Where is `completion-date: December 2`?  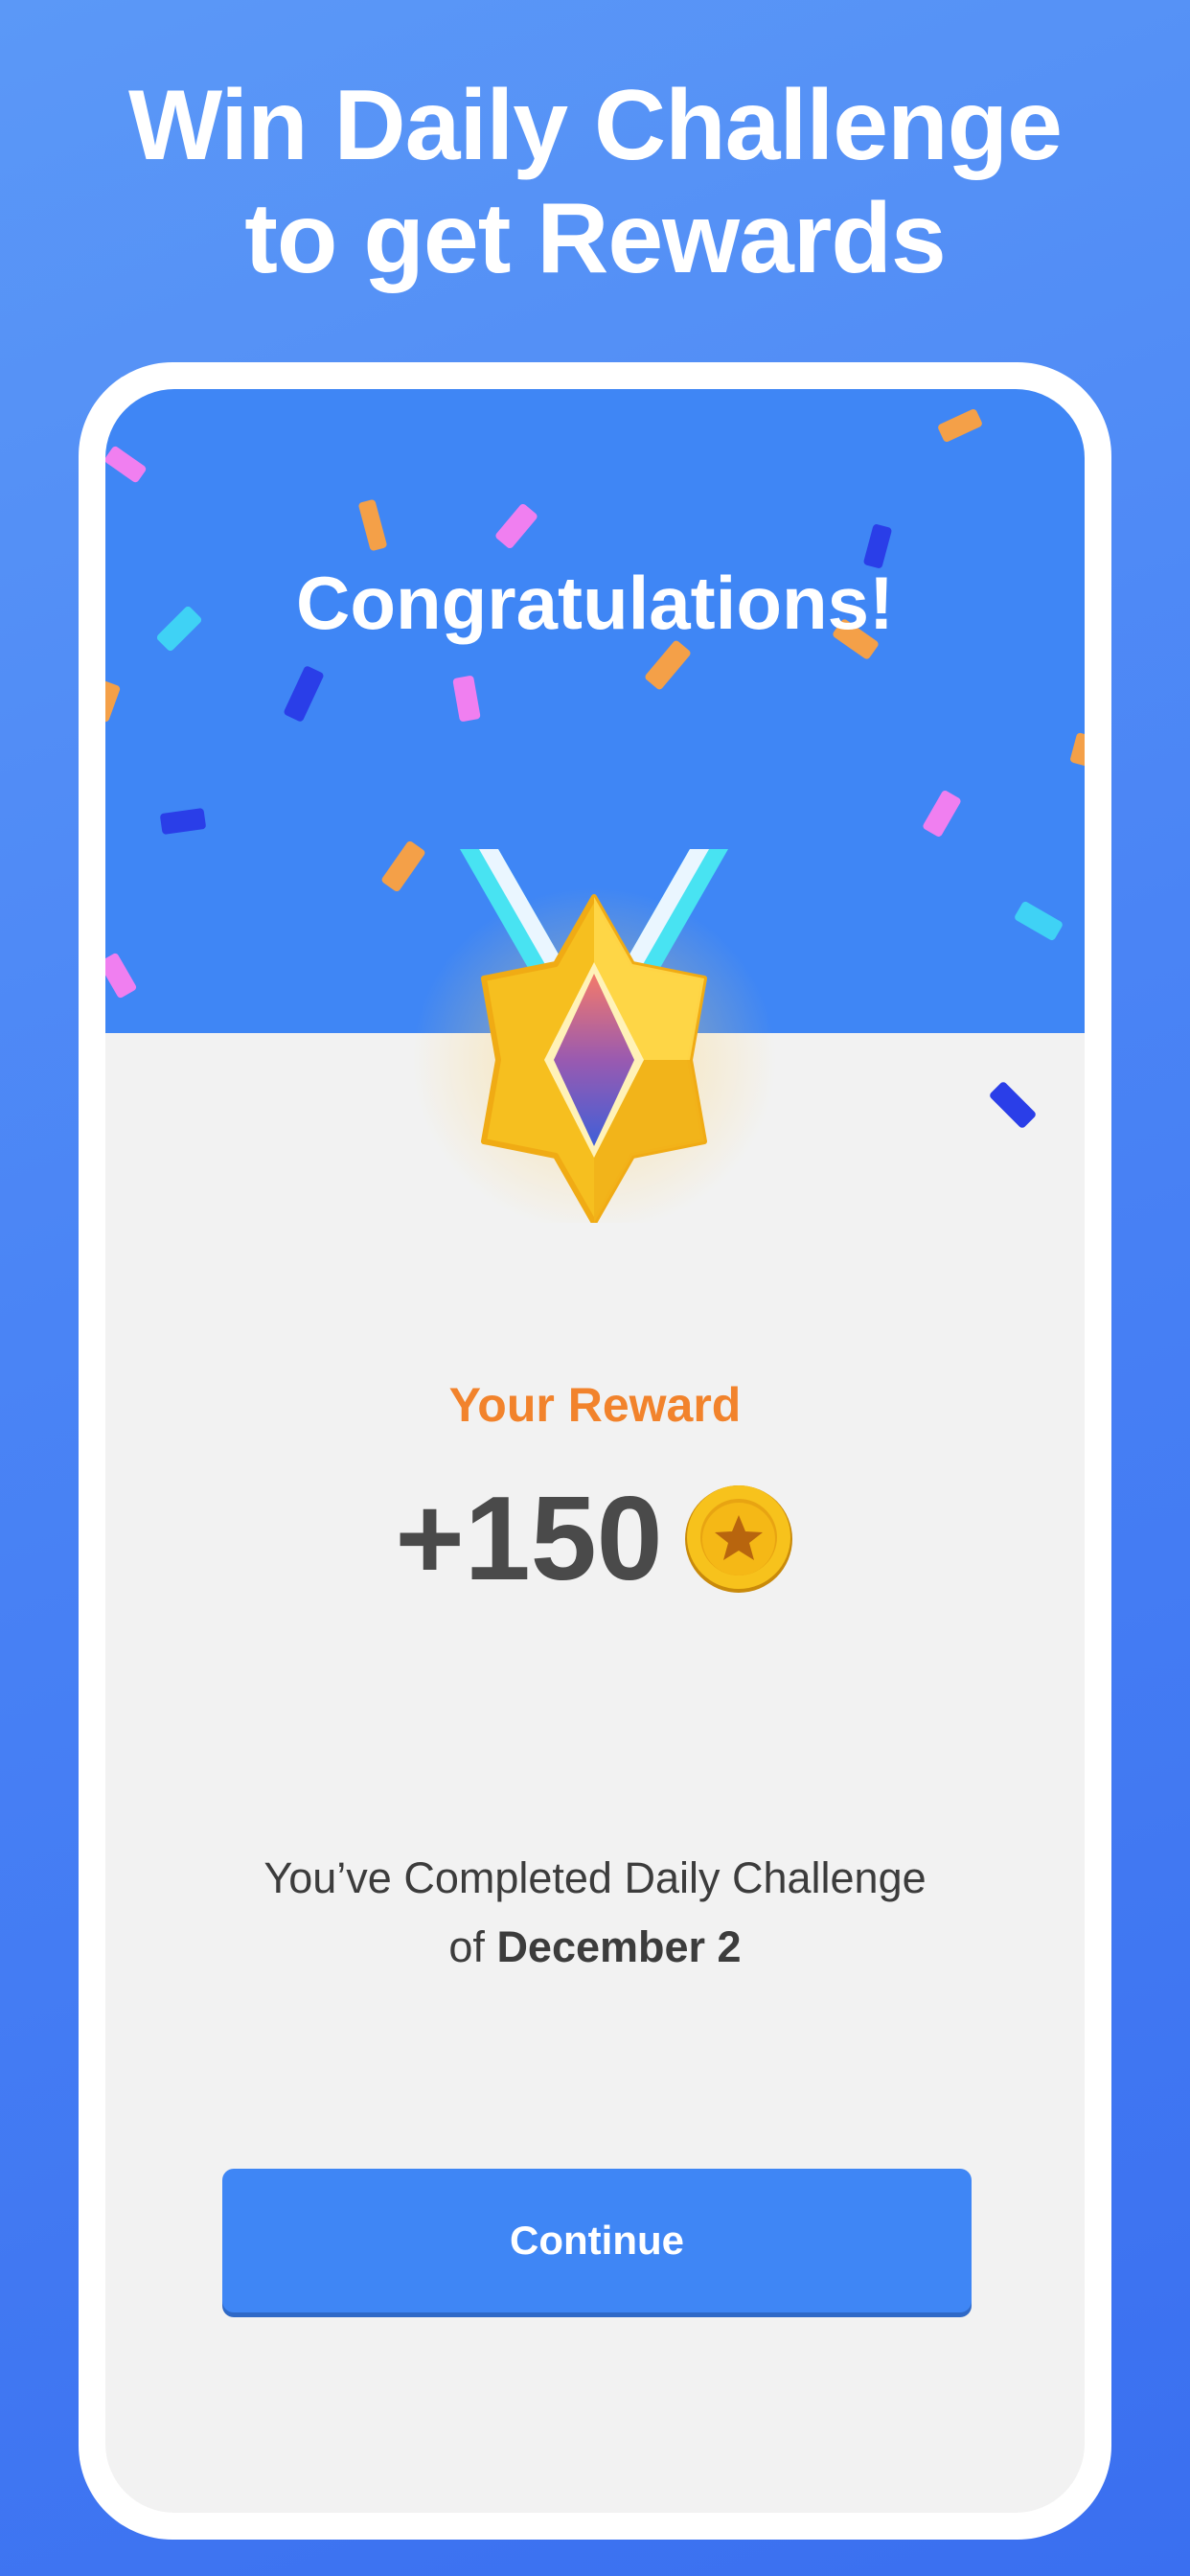 completion-date: December 2 is located at coordinates (619, 1947).